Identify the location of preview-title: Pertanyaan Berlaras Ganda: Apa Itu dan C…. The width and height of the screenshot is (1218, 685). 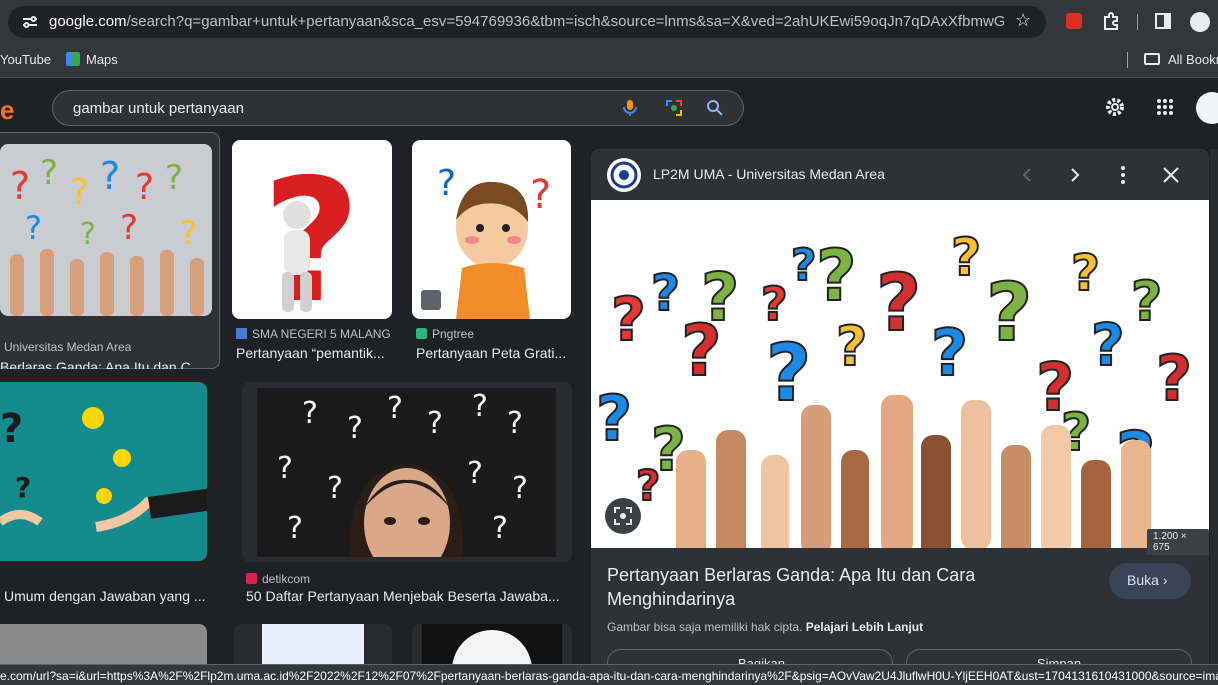
(847, 587).